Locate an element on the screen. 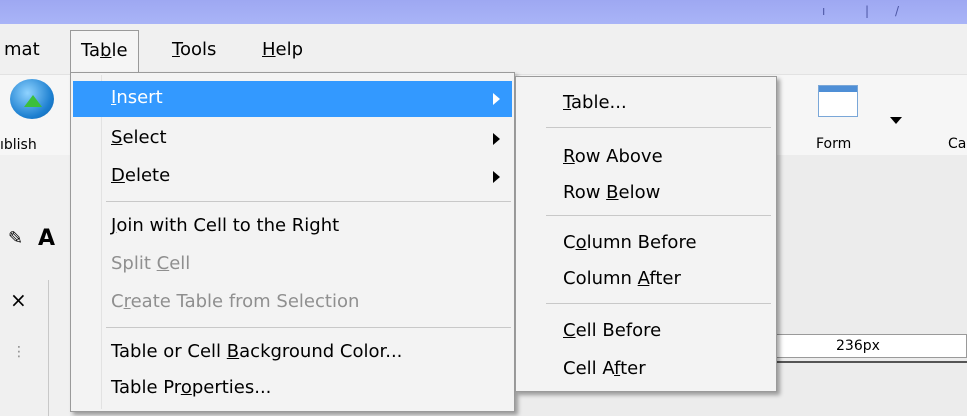 This screenshot has width=967, height=416. menu-help: Help is located at coordinates (282, 50).